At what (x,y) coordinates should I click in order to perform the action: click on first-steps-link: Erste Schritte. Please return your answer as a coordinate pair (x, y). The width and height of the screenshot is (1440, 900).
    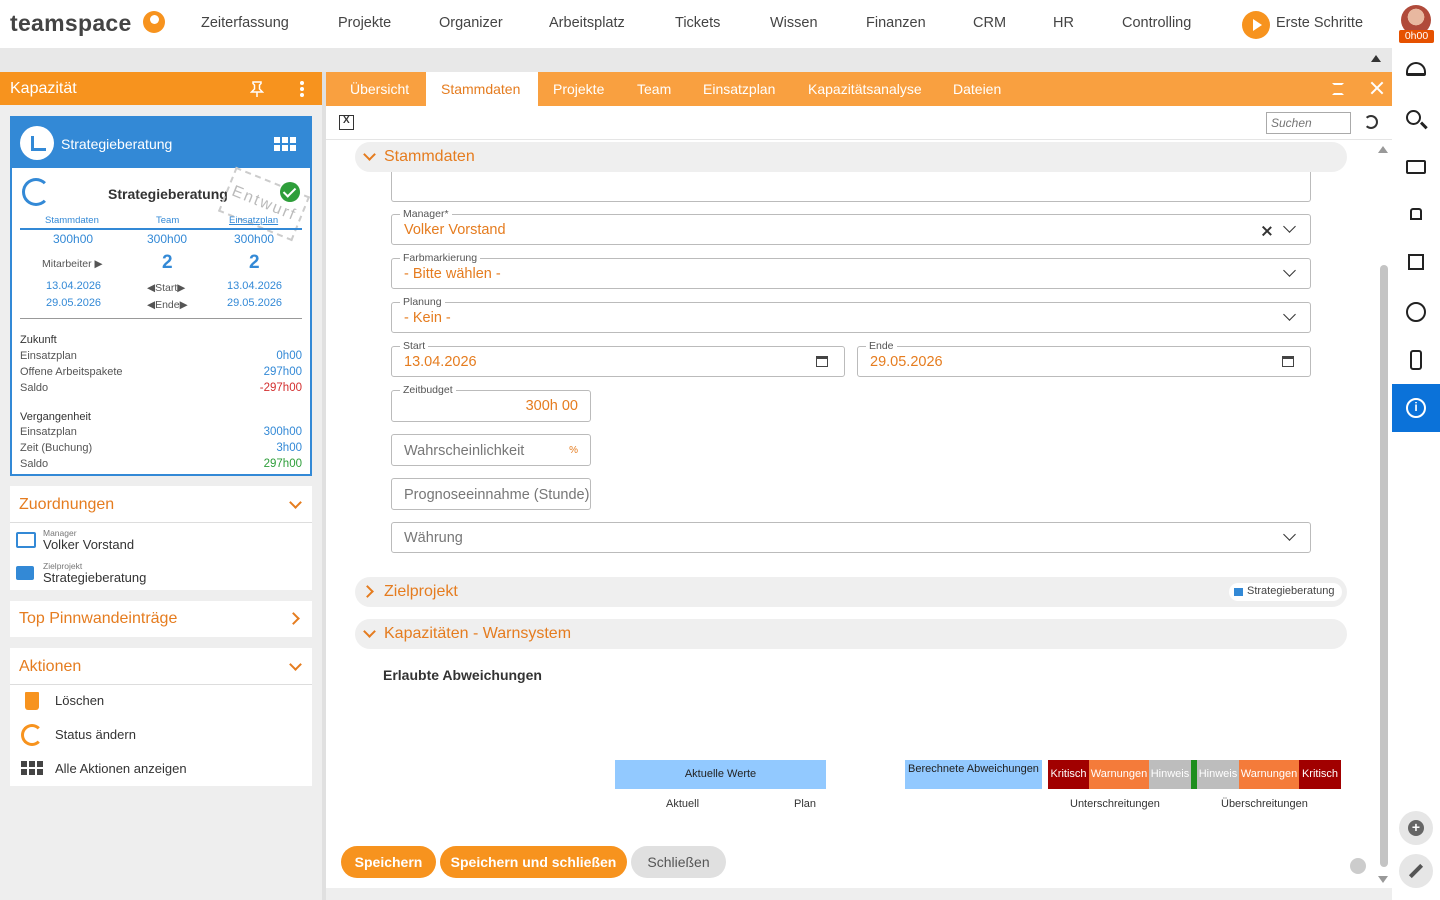
    Looking at the image, I should click on (1319, 23).